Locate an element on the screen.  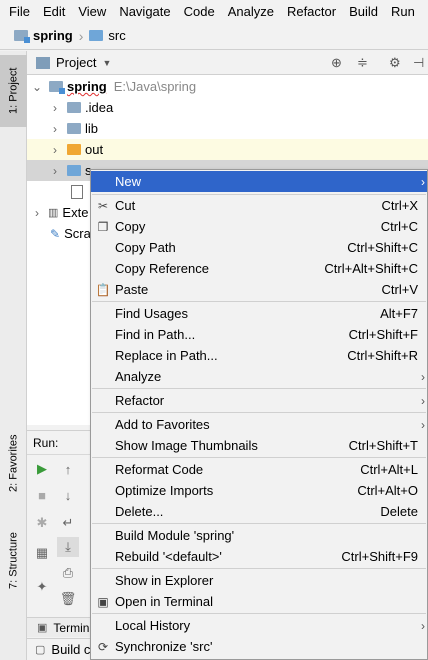
menu-item-replace-in-path: Replace in Path... Ctrl+Shift+R is located at coordinates (259, 355).